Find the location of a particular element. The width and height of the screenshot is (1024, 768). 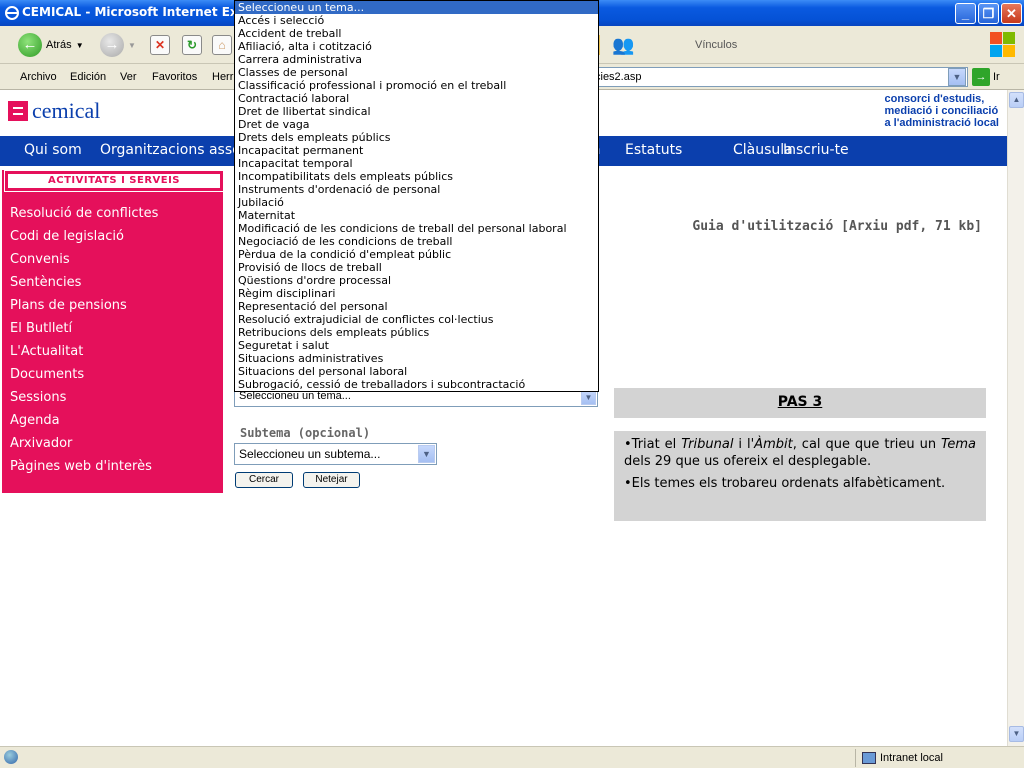

search-button: Cercar is located at coordinates (264, 480).